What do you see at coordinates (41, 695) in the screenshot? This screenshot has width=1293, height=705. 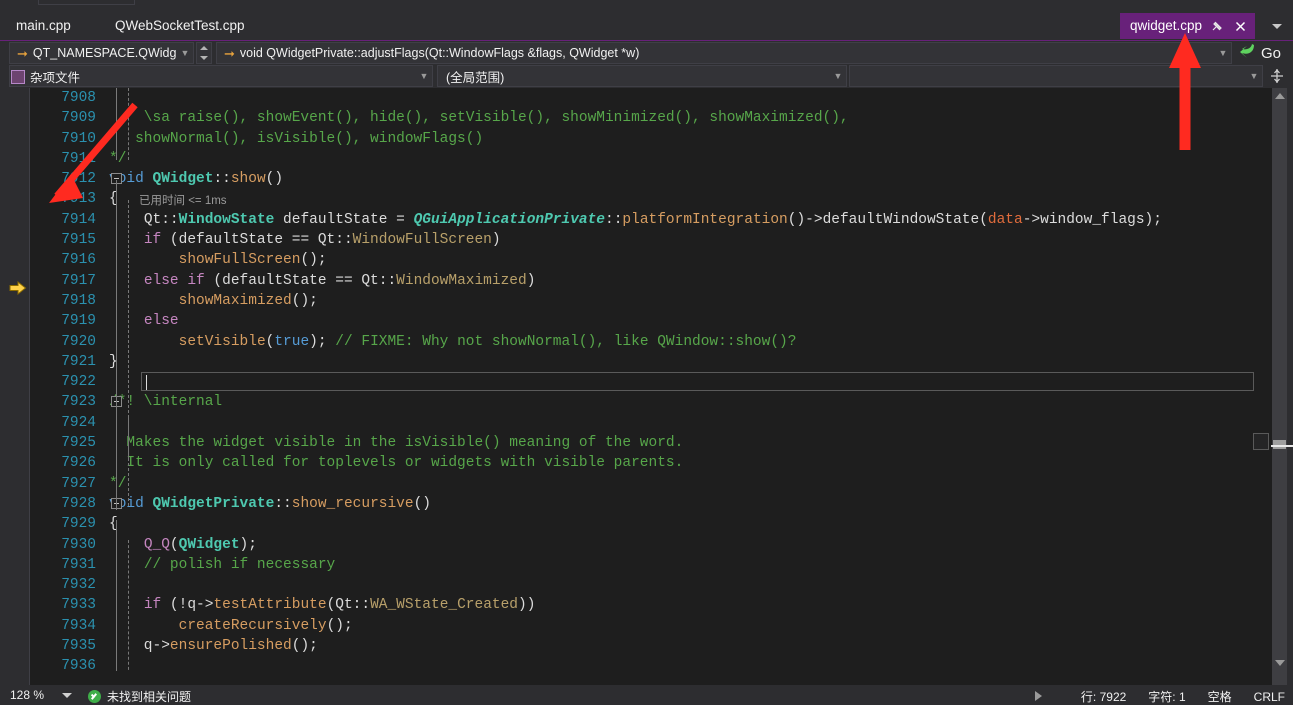 I see `zoom-level-control: 128 %` at bounding box center [41, 695].